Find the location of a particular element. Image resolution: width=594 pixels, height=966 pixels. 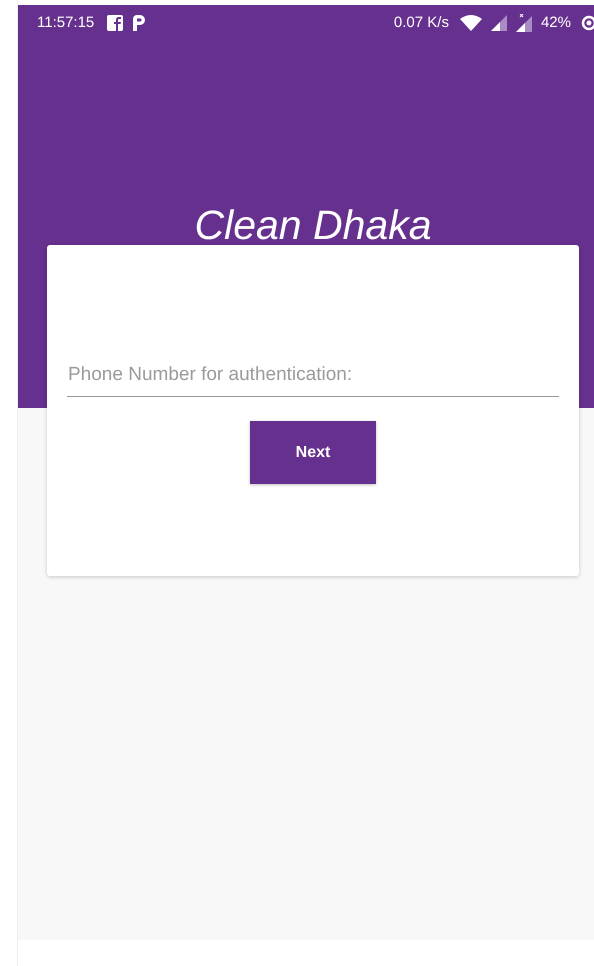

sync-icon is located at coordinates (587, 22).